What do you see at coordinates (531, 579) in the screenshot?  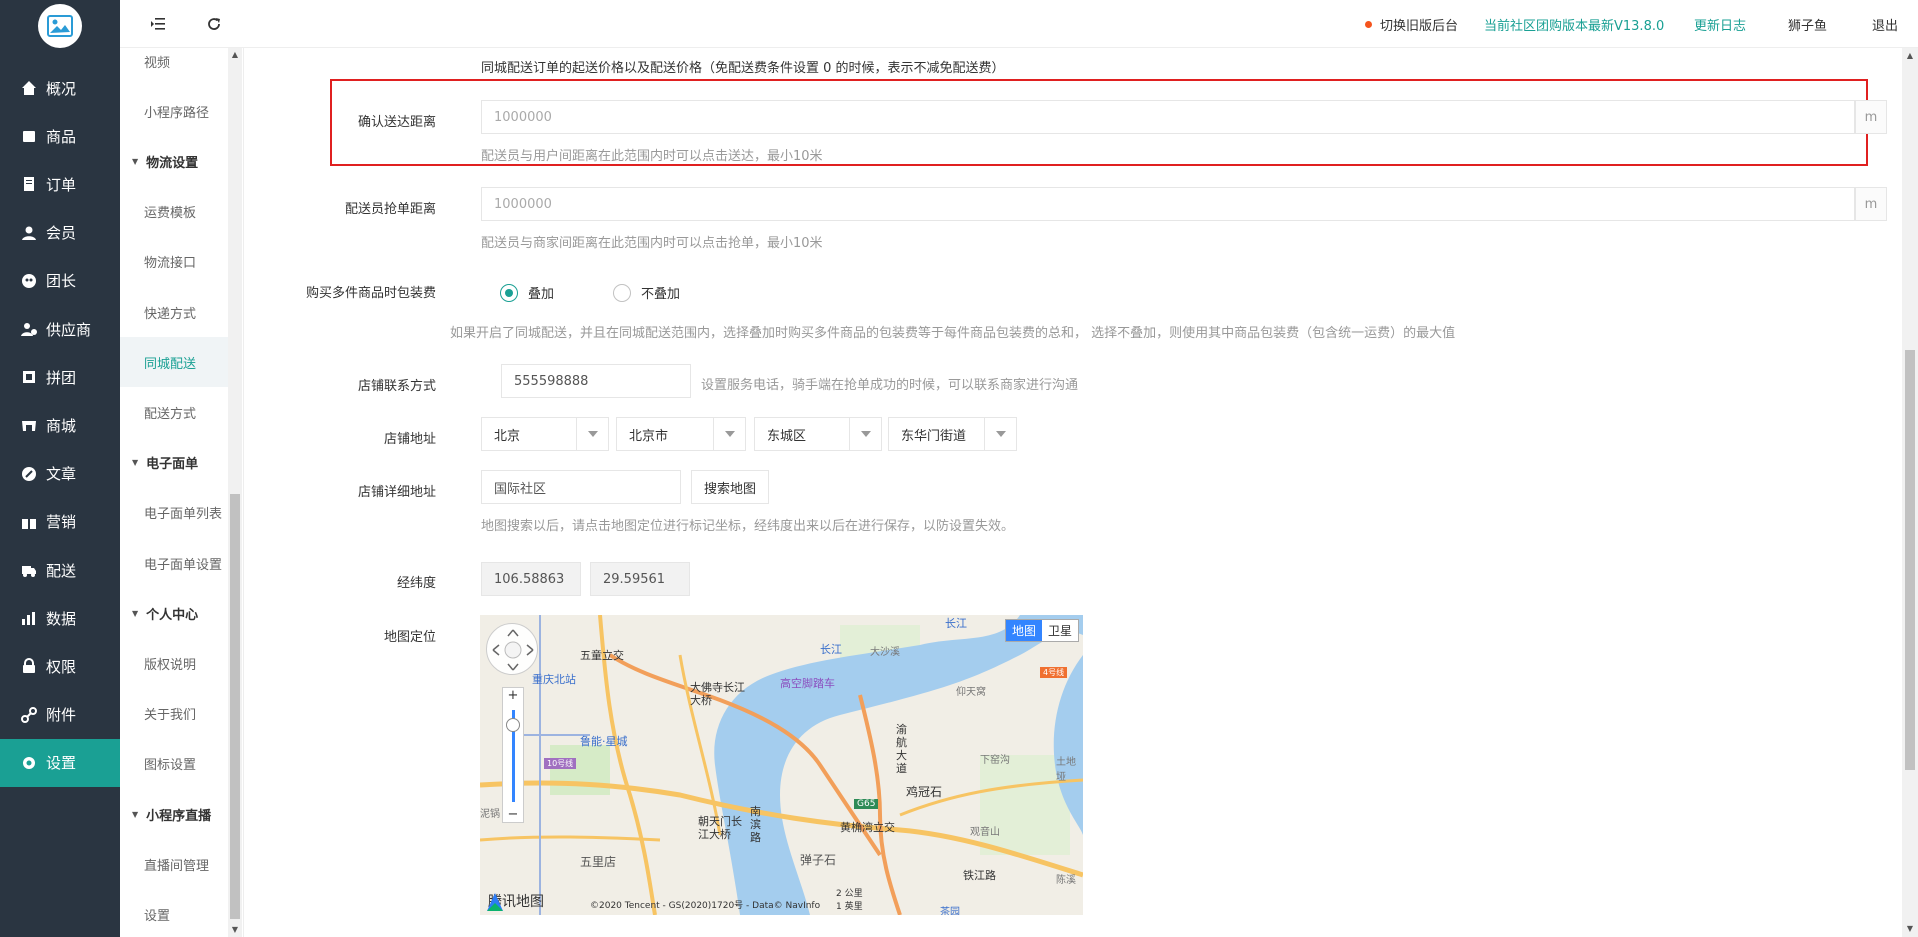 I see `longitude-input: 106.58863` at bounding box center [531, 579].